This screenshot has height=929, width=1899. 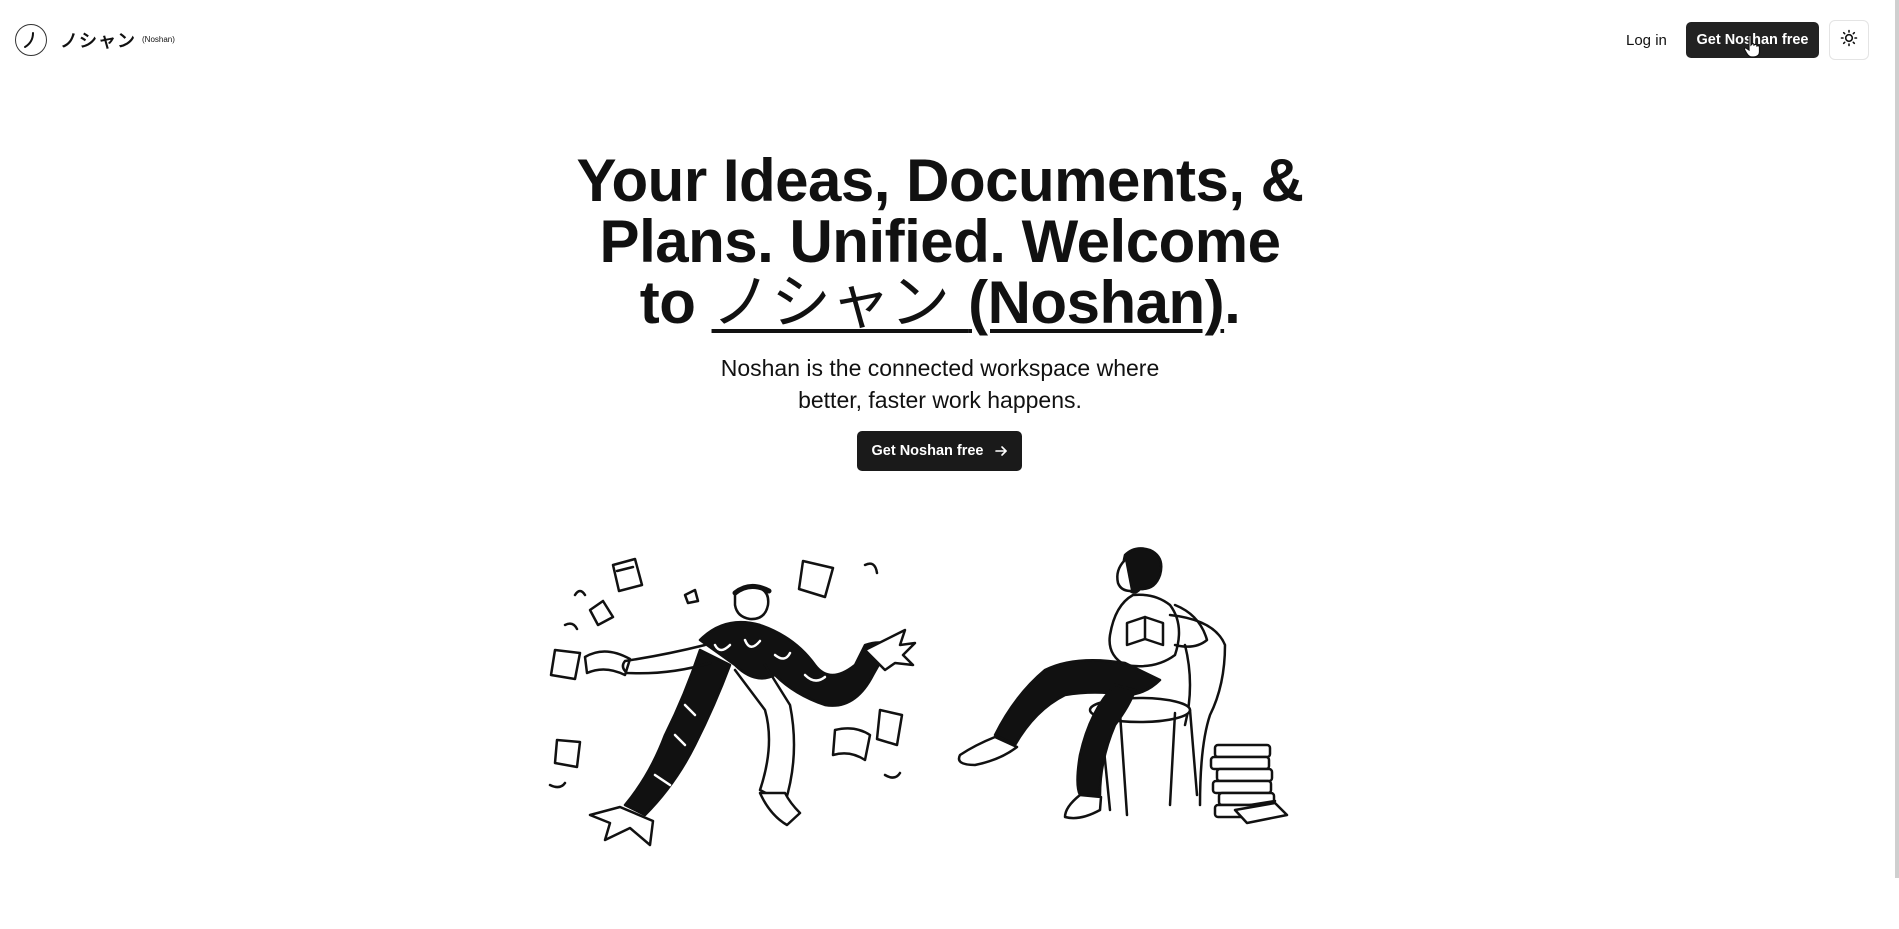 I want to click on hero-get-noshan-free-button: Get Noshan free, so click(x=939, y=451).